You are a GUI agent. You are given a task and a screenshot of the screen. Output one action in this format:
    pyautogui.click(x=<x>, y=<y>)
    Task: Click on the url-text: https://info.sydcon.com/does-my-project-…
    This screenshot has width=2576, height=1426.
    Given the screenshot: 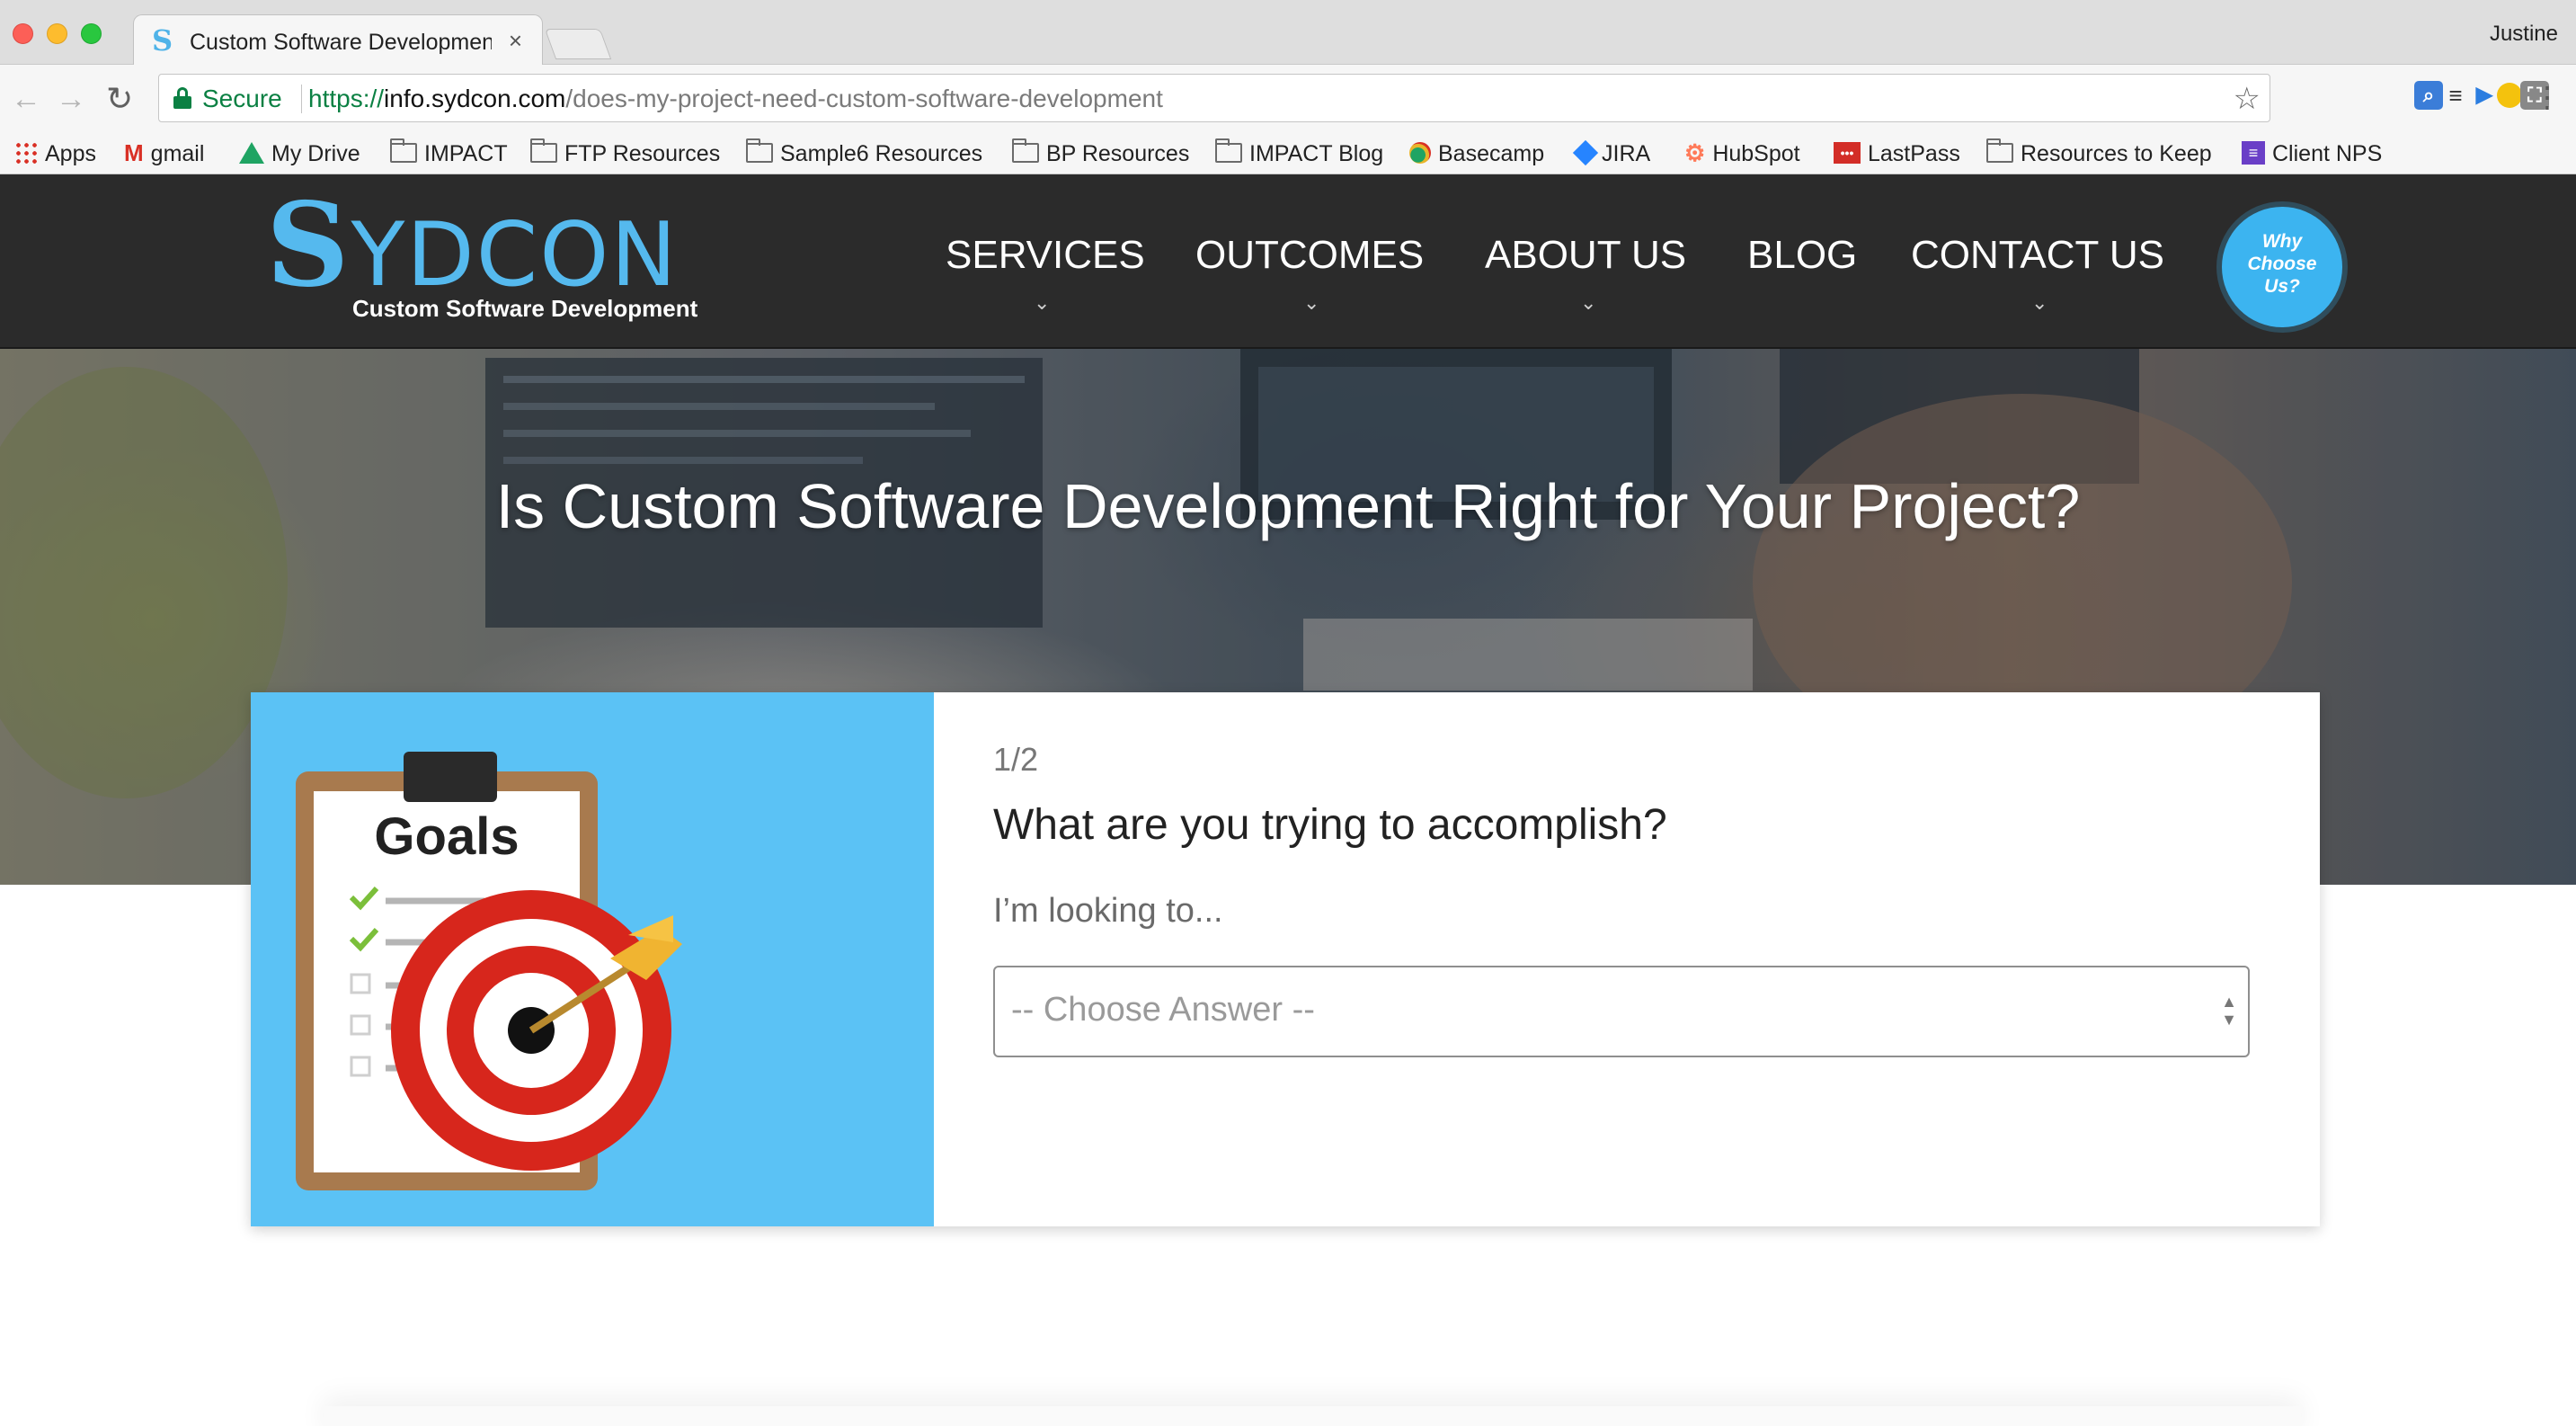 What is the action you would take?
    pyautogui.click(x=735, y=99)
    